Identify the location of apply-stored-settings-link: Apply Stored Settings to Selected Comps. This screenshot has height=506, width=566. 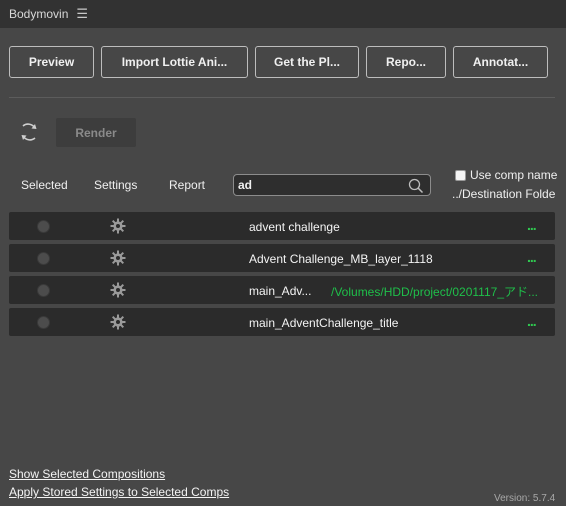
(119, 492).